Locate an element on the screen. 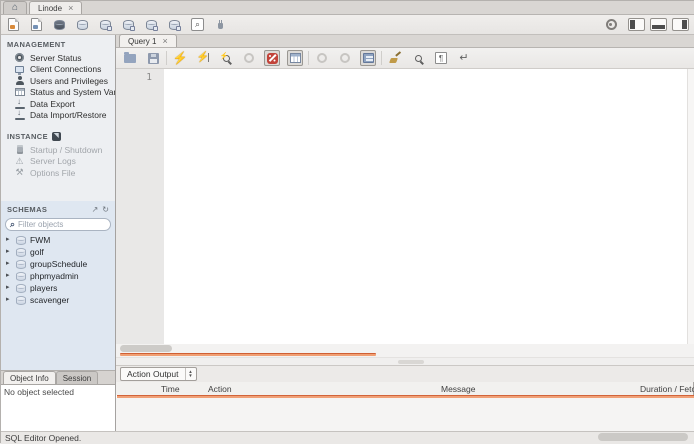 The width and height of the screenshot is (694, 444). schema-item-fwm: ▸ FWM is located at coordinates (58, 240).